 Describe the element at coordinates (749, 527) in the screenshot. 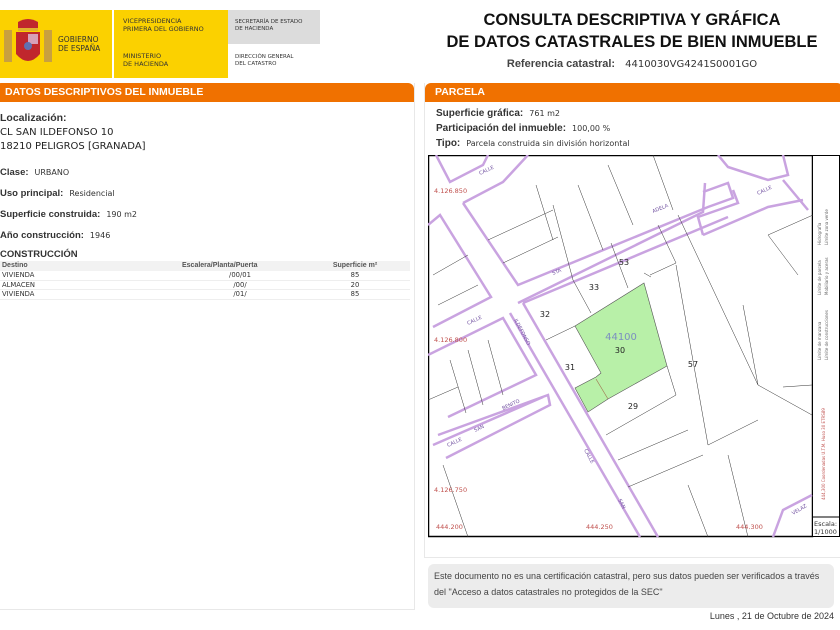

I see `coord-x: 444.300` at that location.